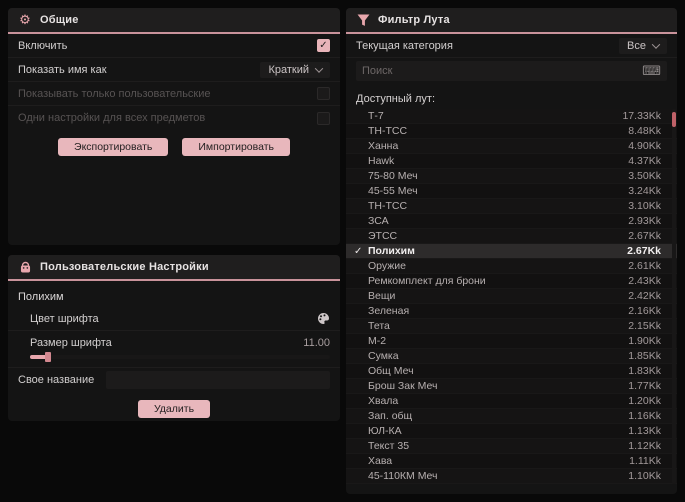  What do you see at coordinates (180, 357) in the screenshot?
I see `font-size-slider` at bounding box center [180, 357].